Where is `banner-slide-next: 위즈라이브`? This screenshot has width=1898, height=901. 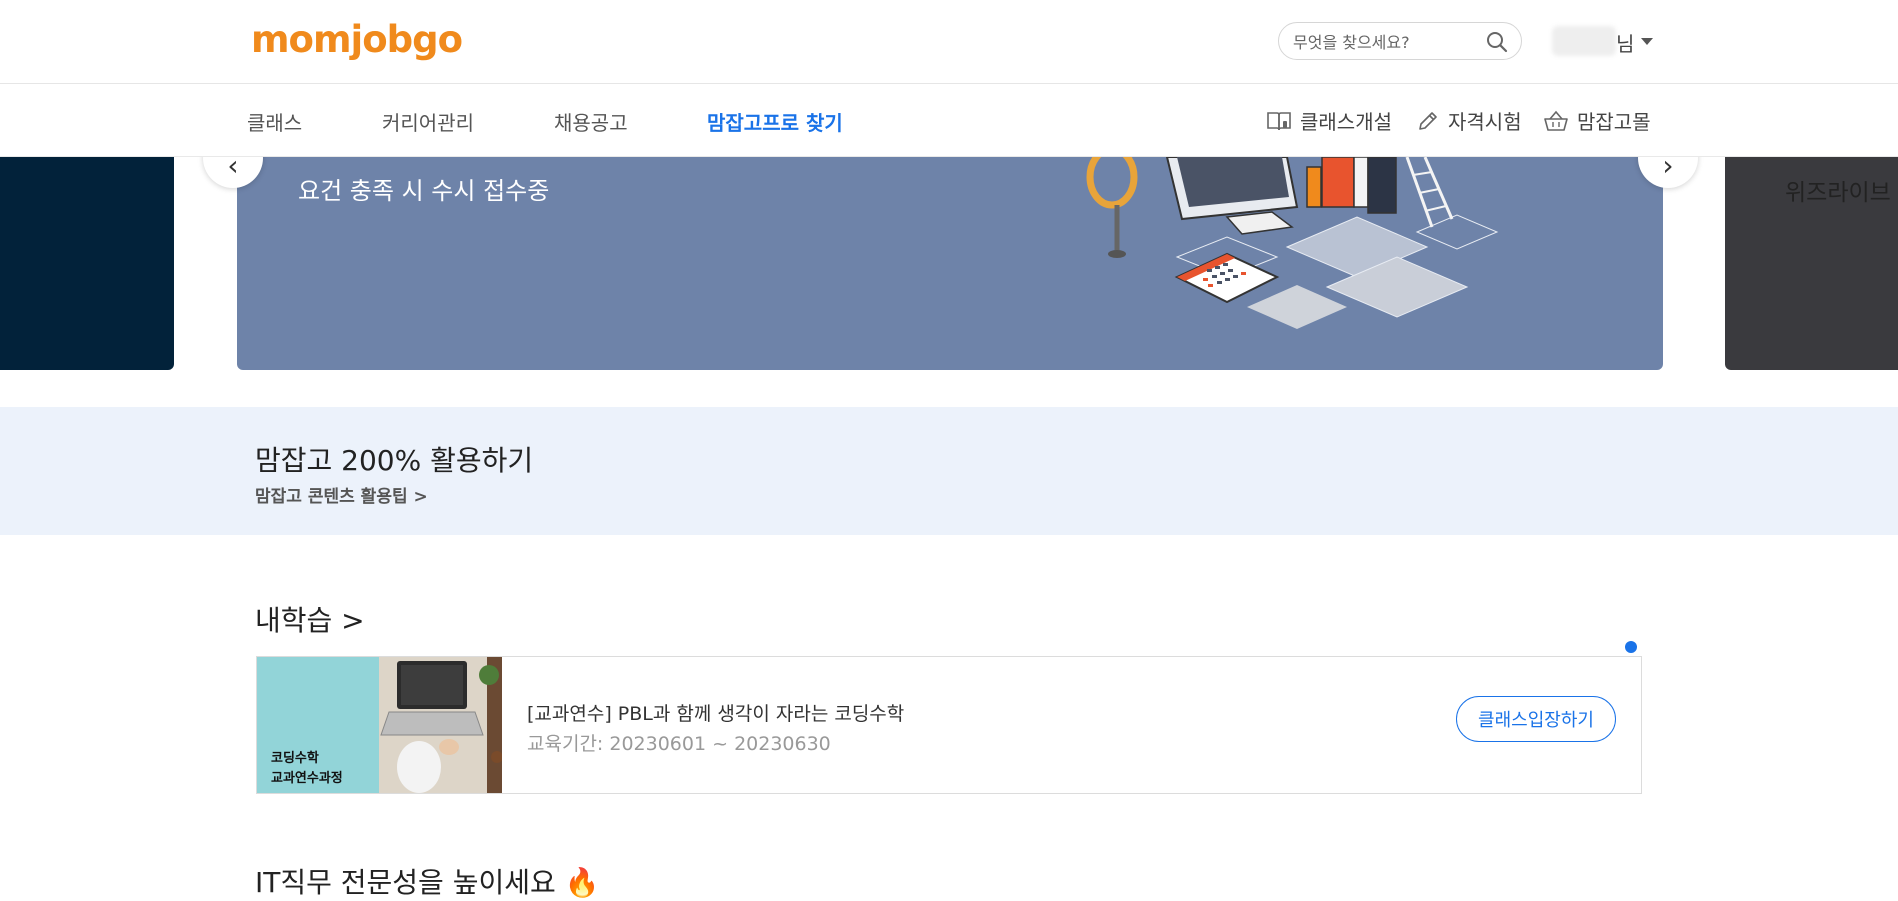 banner-slide-next: 위즈라이브 is located at coordinates (1811, 263).